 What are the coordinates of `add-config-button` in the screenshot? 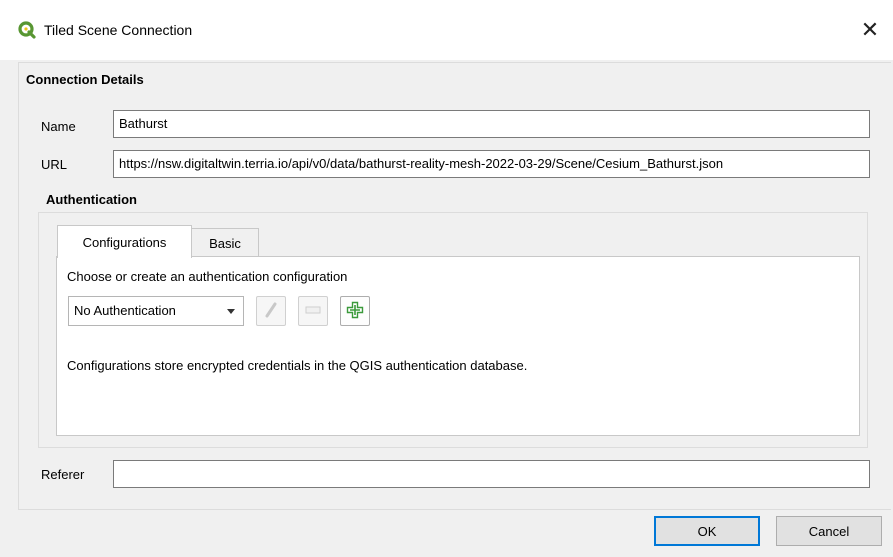 It's located at (355, 311).